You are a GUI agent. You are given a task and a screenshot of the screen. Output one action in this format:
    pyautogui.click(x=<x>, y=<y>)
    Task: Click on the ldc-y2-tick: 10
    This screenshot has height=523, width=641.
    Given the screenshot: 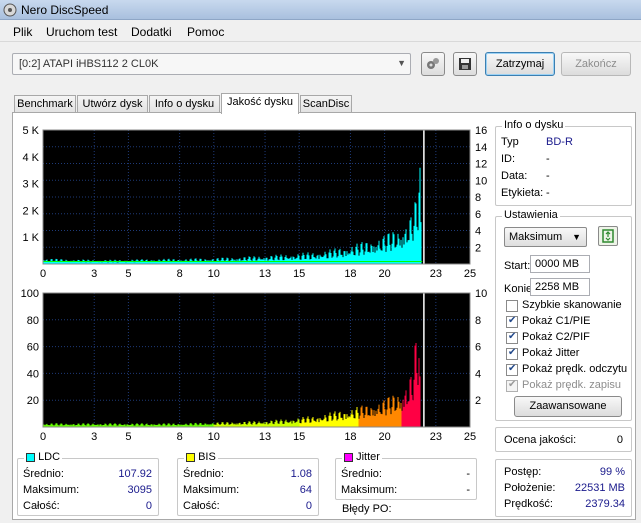 What is the action you would take?
    pyautogui.click(x=481, y=181)
    